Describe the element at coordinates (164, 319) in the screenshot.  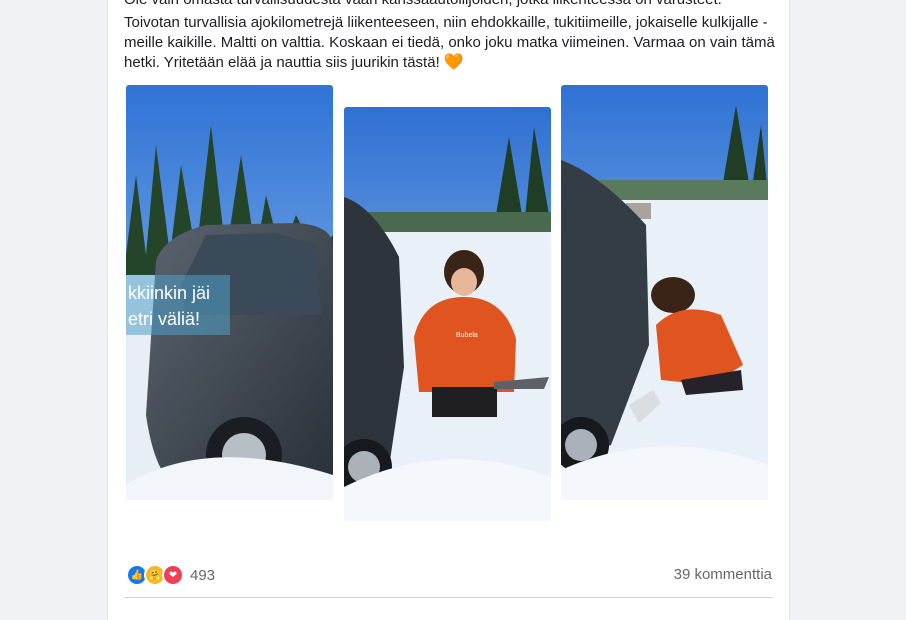
I see `photo-overlay-line2: etri väliä!` at that location.